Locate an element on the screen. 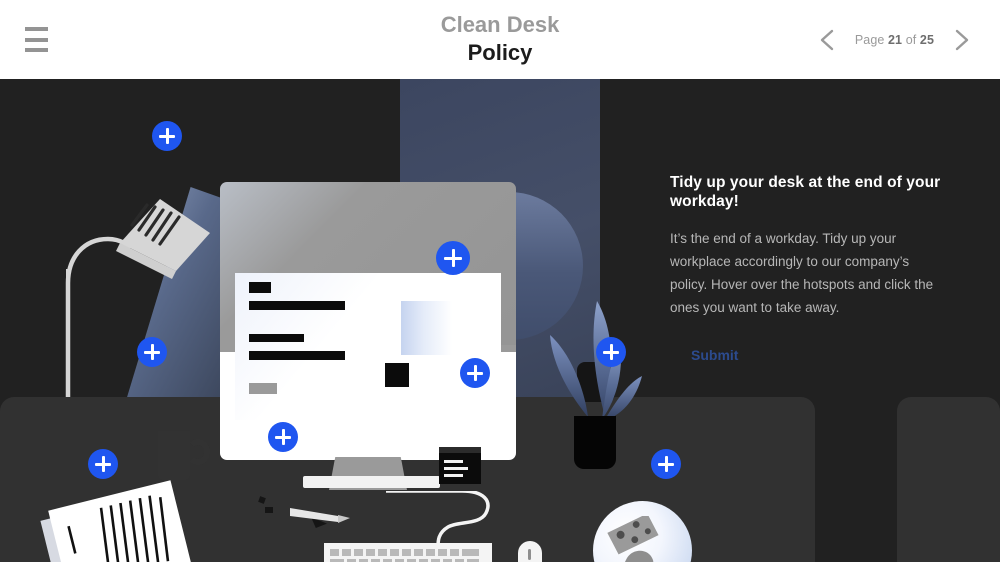 This screenshot has width=1000, height=562. hotspot-monitor-screen is located at coordinates (453, 258).